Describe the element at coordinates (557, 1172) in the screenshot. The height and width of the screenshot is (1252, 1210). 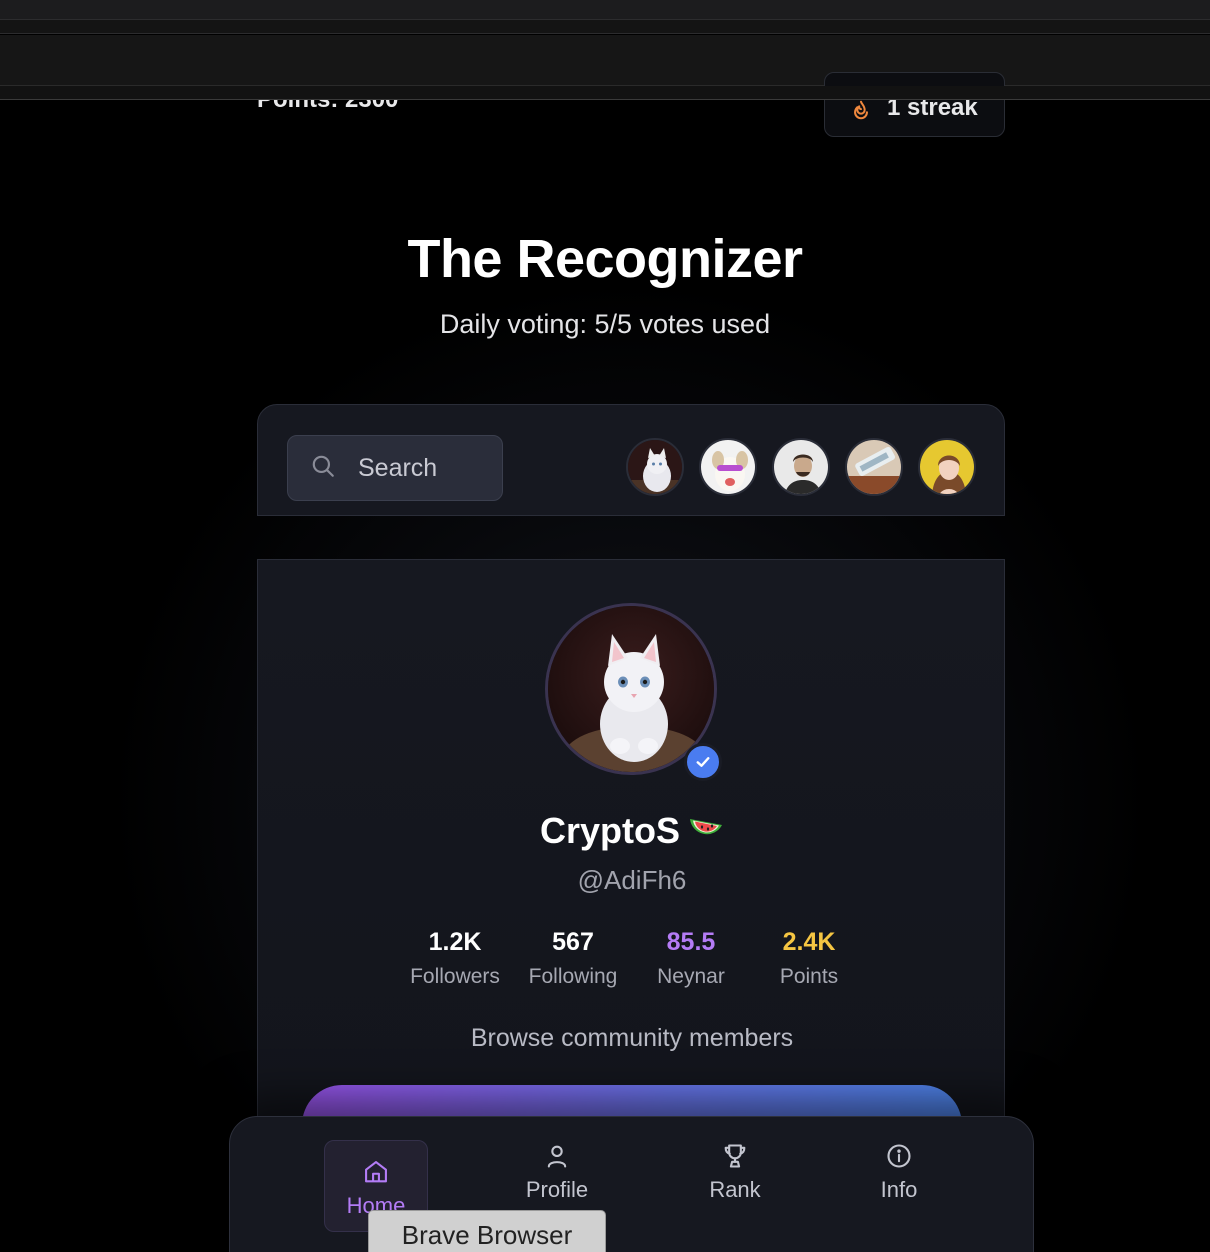
I see `nav-profile: Profile` at that location.